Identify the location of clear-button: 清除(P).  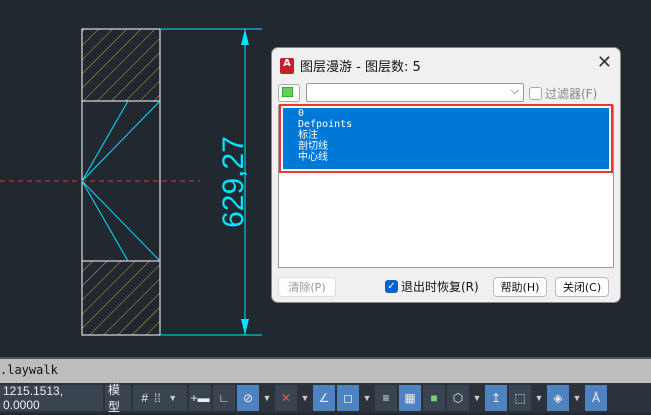
(307, 287).